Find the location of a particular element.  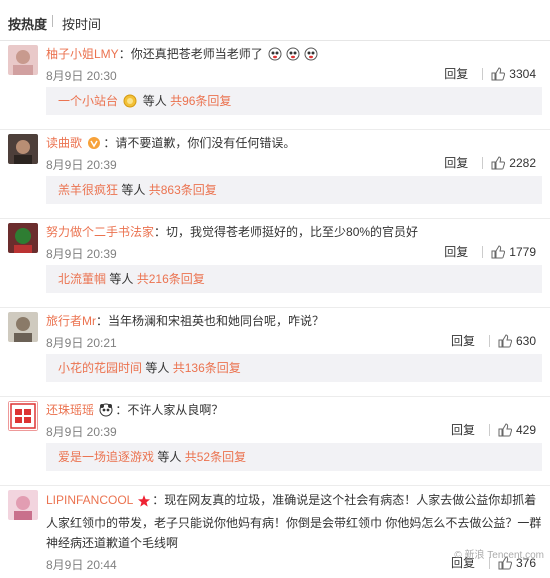

reply-summary: 小花的花园时间 等人 共136条回复 is located at coordinates (294, 368).